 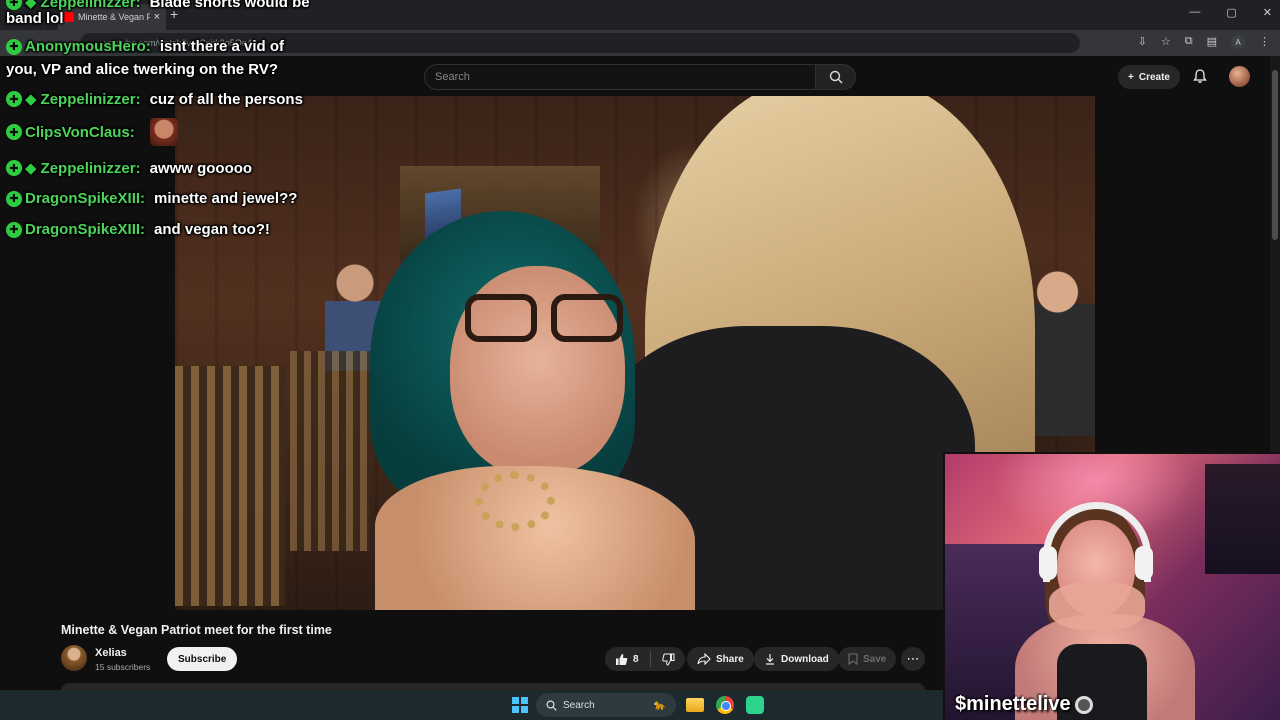 I want to click on subscriber-count: 15 subscribers, so click(x=123, y=667).